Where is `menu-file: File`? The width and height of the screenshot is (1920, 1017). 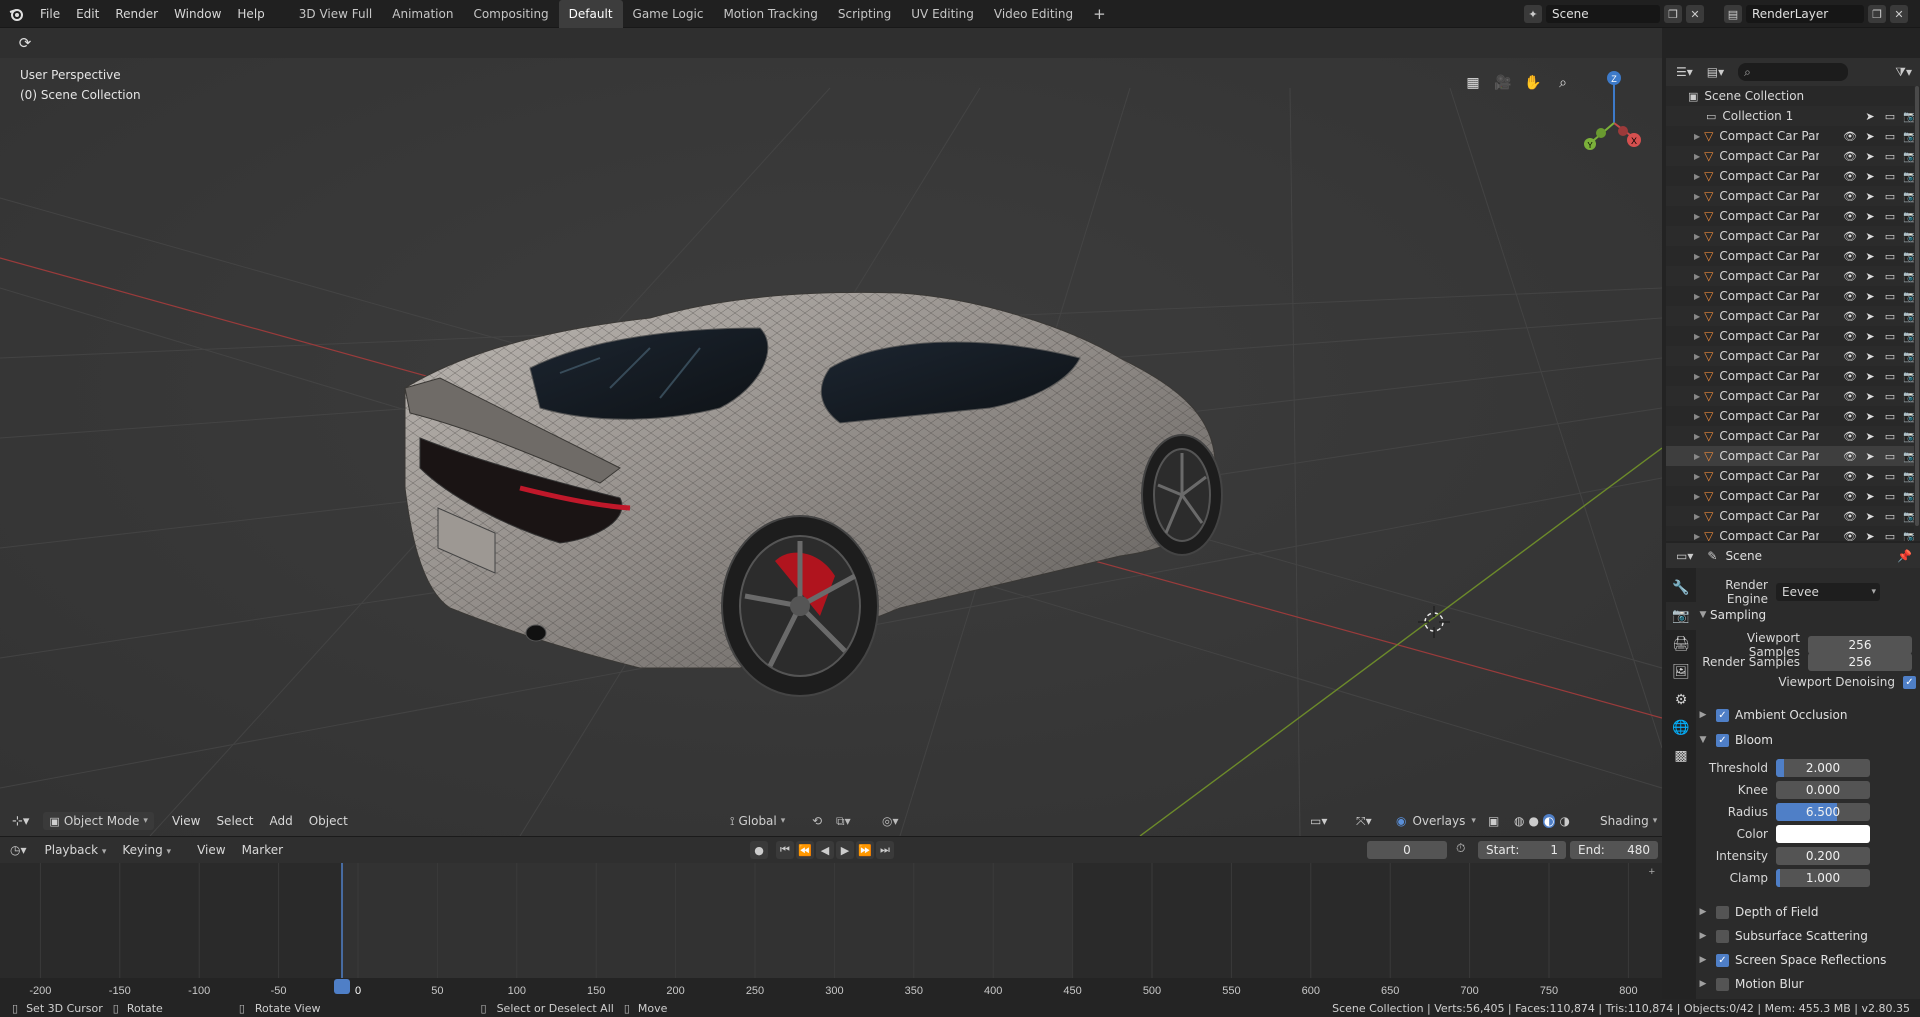 menu-file: File is located at coordinates (50, 14).